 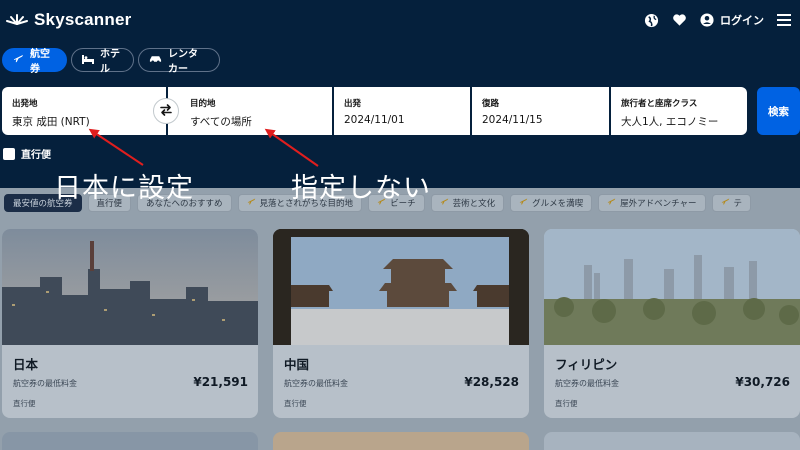 What do you see at coordinates (512, 120) in the screenshot?
I see `return-value: 2024/11/15` at bounding box center [512, 120].